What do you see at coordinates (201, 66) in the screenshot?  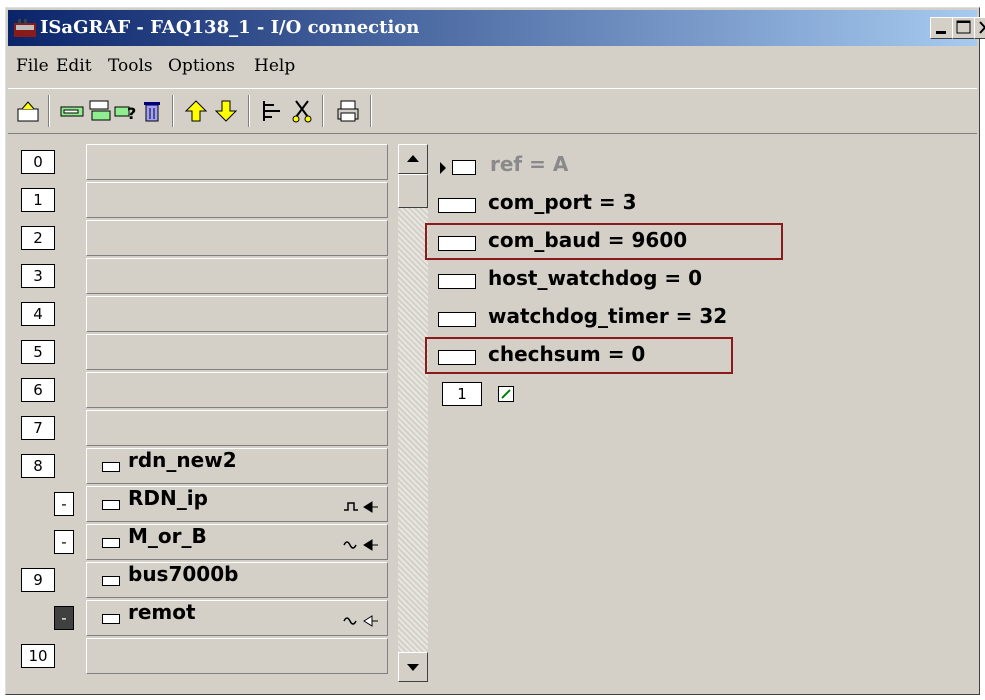 I see `menu-options: Options` at bounding box center [201, 66].